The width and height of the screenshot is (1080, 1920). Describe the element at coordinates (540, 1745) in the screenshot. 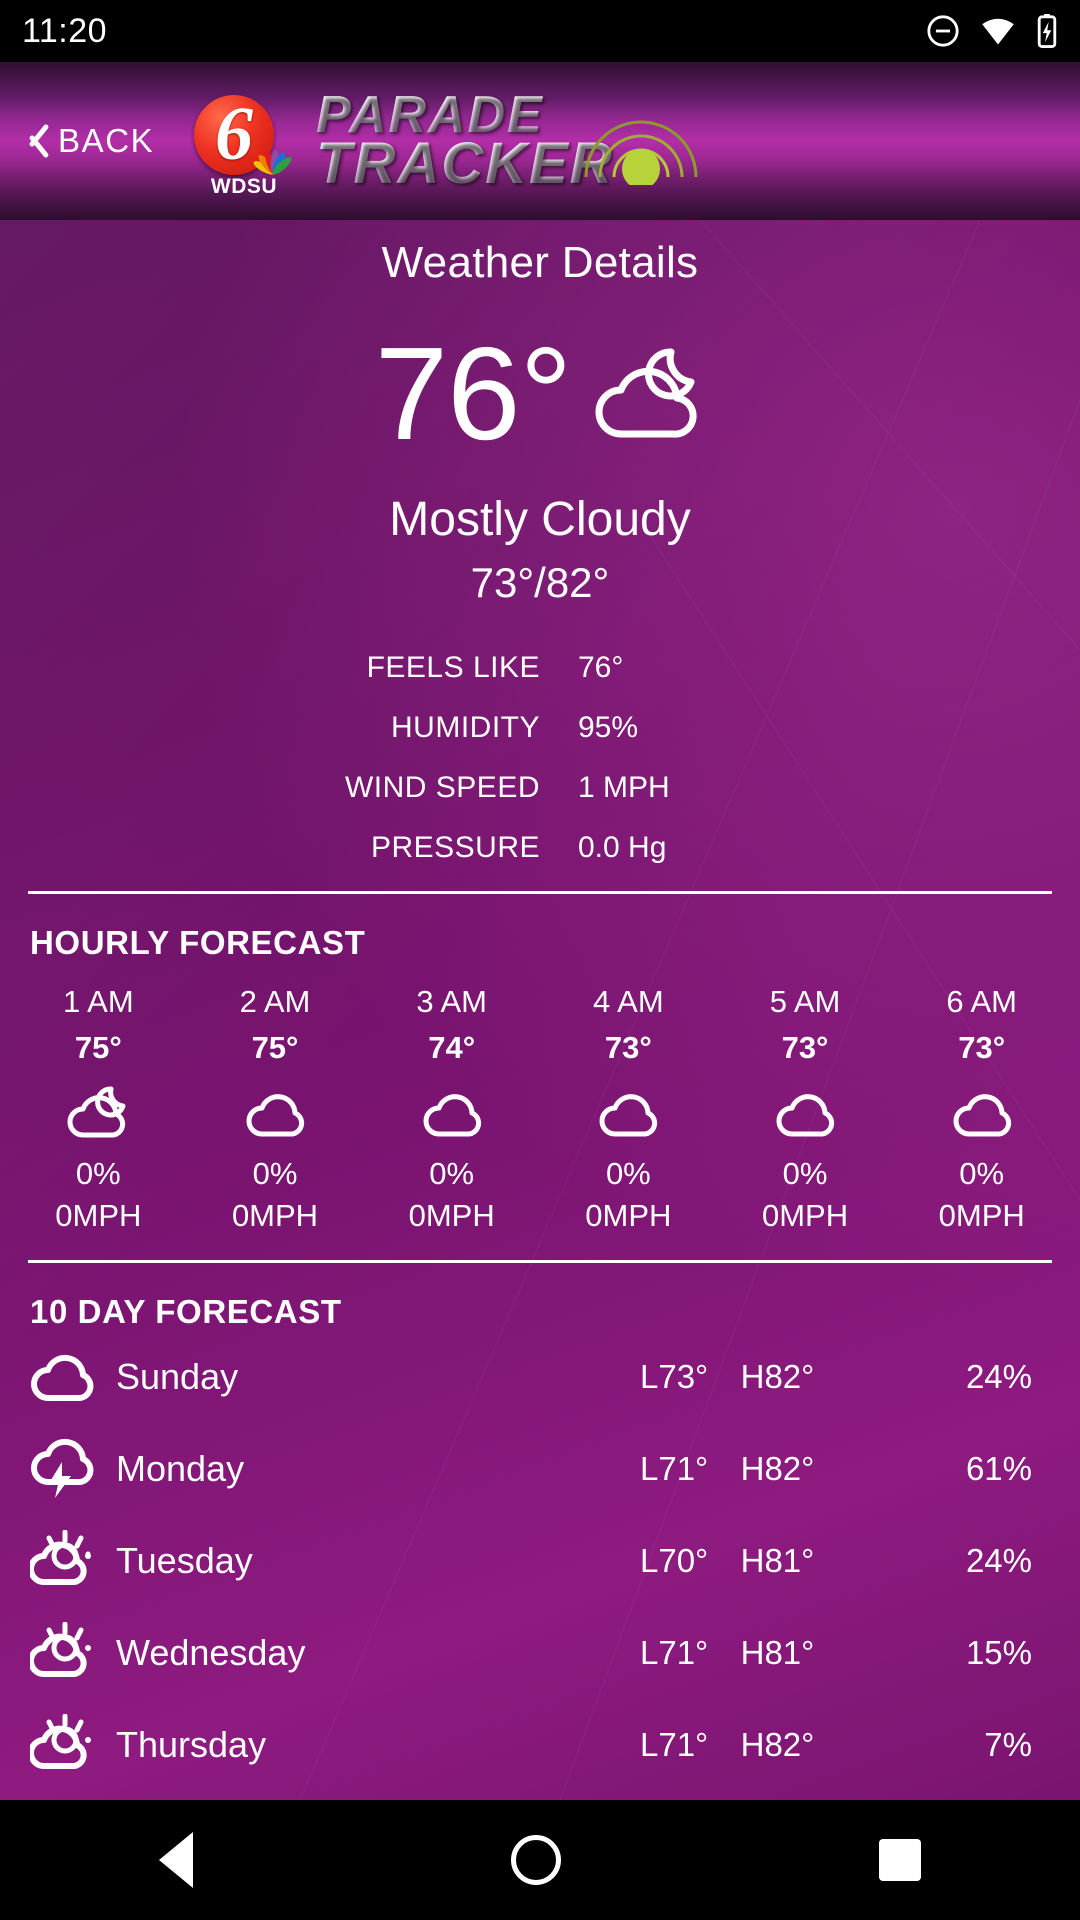

I see `daily-item: Thursday L71° H82° 7%` at that location.